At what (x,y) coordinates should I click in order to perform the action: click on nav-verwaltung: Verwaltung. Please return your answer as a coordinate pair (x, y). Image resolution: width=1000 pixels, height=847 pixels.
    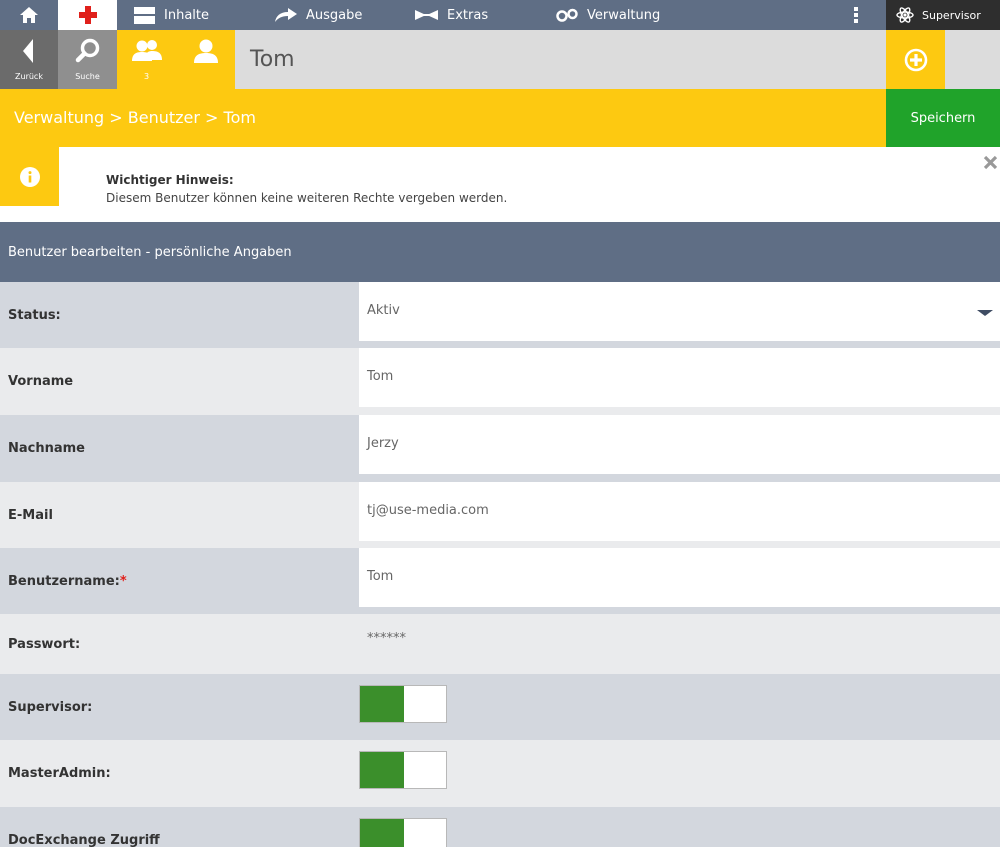
    Looking at the image, I should click on (608, 15).